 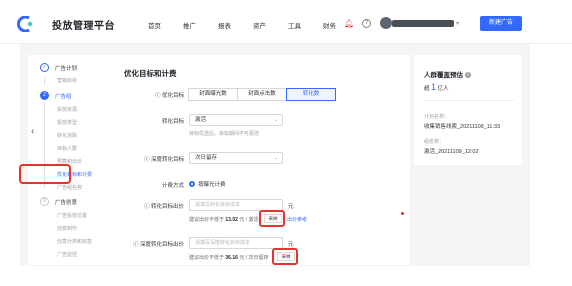 What do you see at coordinates (236, 120) in the screenshot?
I see `conv-target-select: 激活 ⌄` at bounding box center [236, 120].